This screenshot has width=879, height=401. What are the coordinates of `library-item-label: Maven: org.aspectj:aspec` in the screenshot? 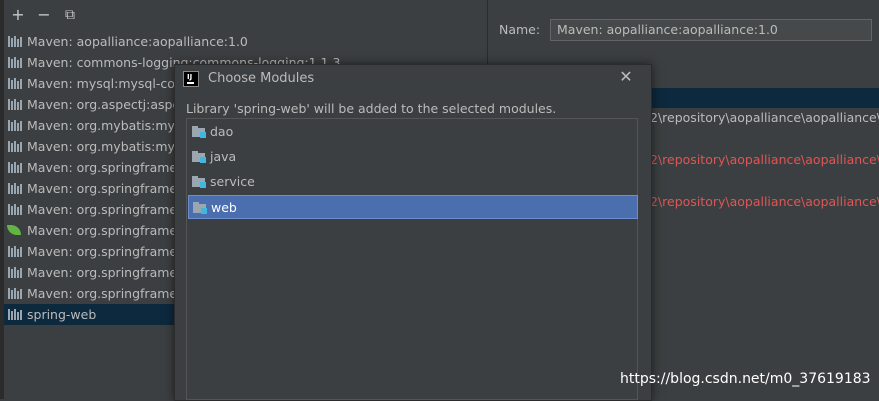 It's located at (107, 104).